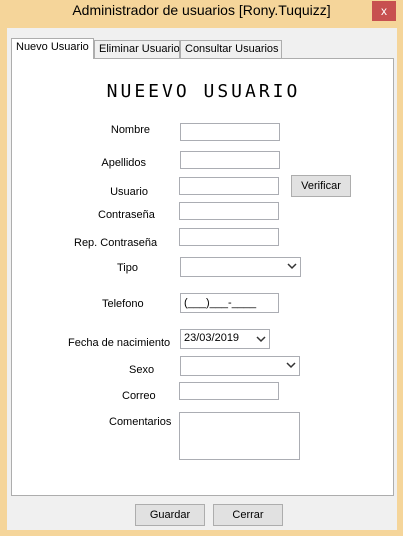 The width and height of the screenshot is (403, 536). I want to click on usuario-label: Usuario, so click(129, 192).